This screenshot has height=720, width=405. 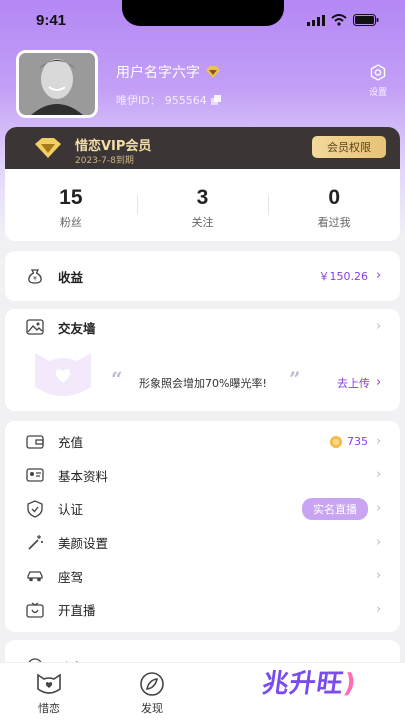 What do you see at coordinates (49, 708) in the screenshot?
I see `tab-label: 惜恋` at bounding box center [49, 708].